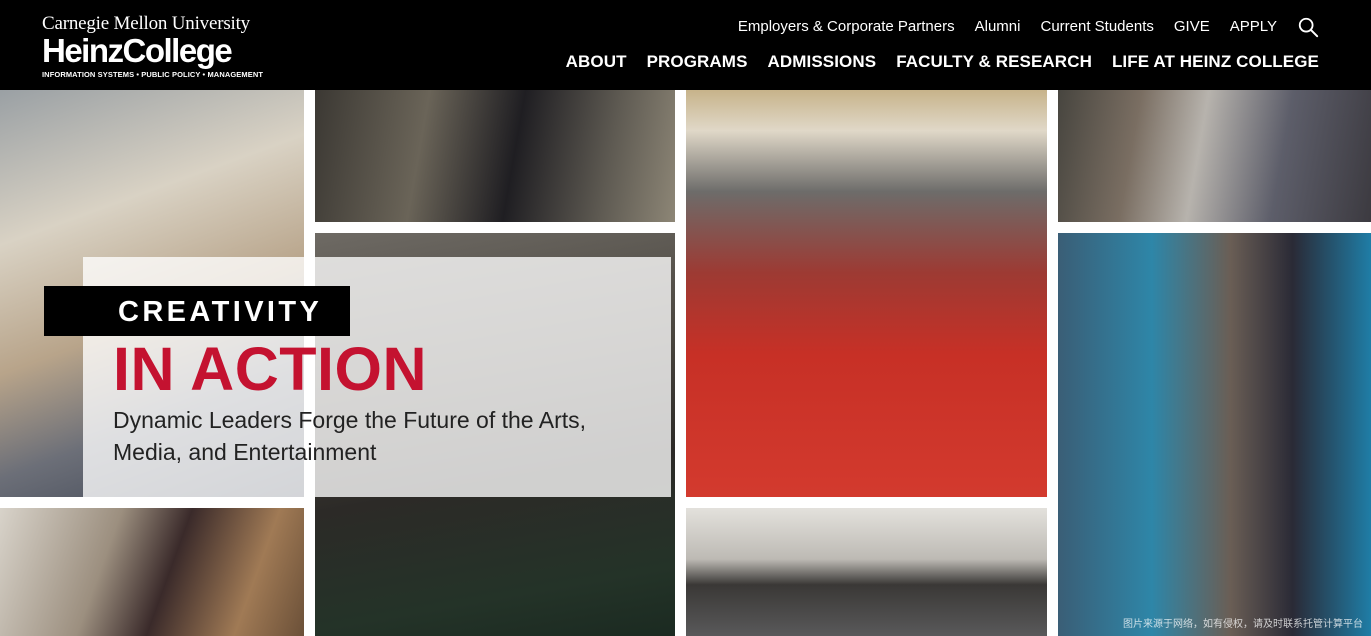 Image resolution: width=1371 pixels, height=636 pixels. Describe the element at coordinates (1253, 27) in the screenshot. I see `utility-link-apply: APPLY` at that location.